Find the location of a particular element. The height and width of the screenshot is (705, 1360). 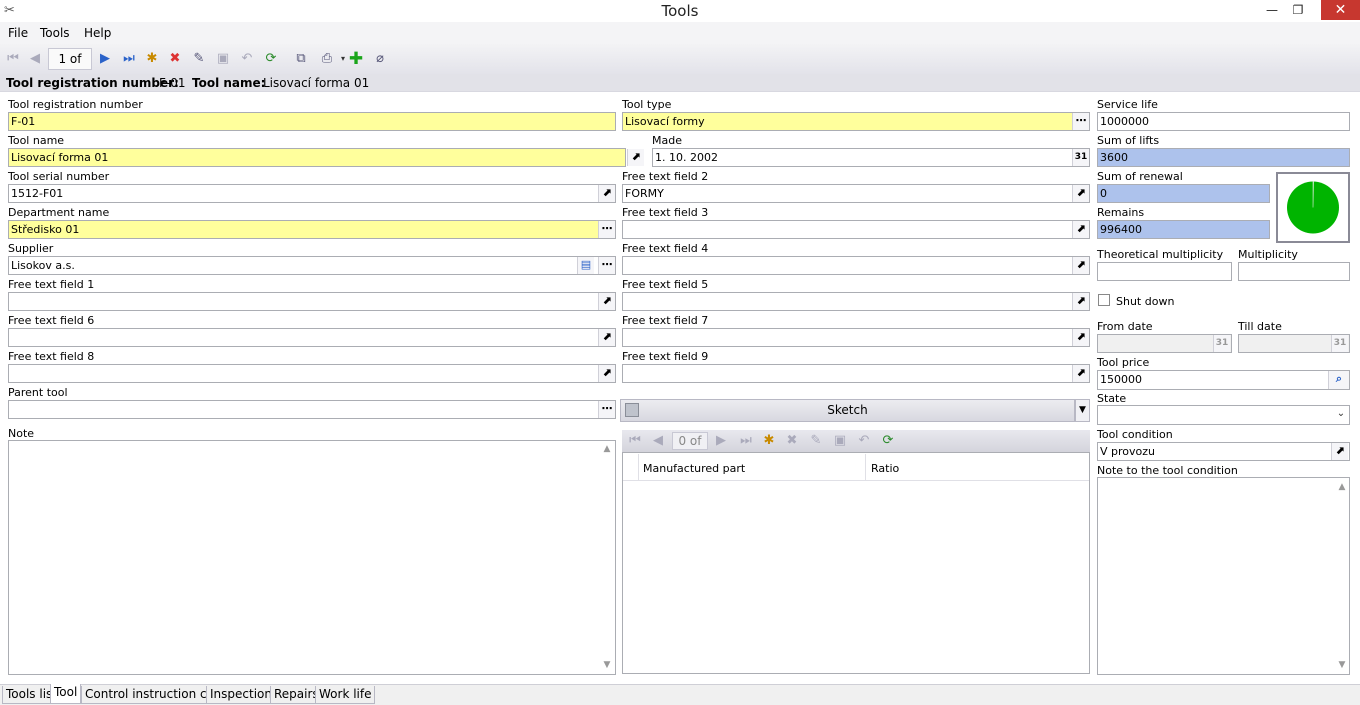

department-input: Středisko 01 is located at coordinates (312, 229).